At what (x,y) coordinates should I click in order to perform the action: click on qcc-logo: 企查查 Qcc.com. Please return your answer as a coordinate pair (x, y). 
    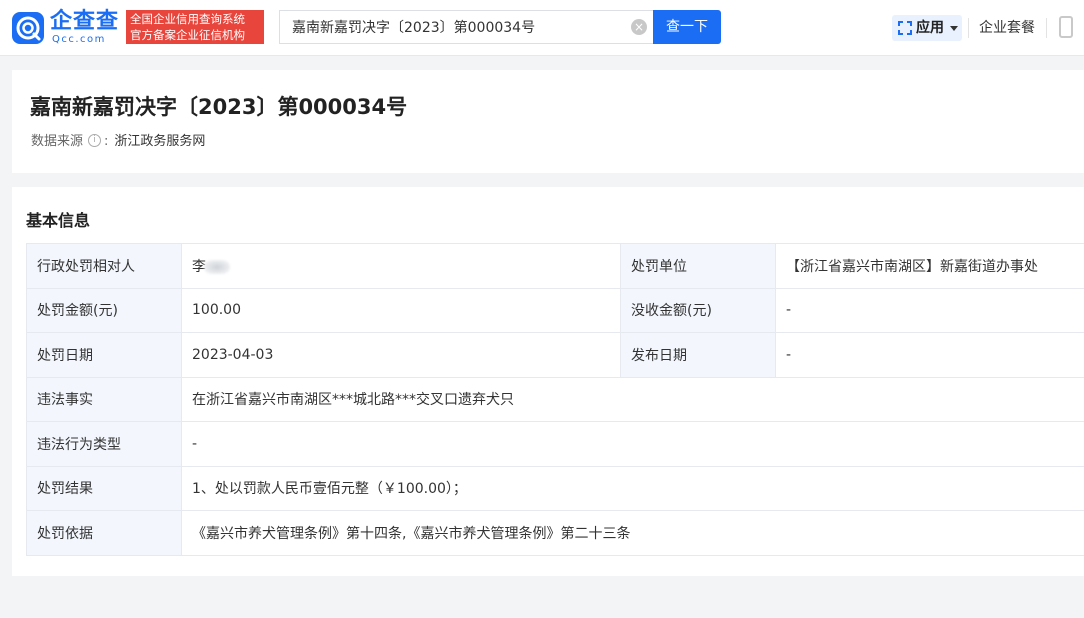
    Looking at the image, I should click on (68, 28).